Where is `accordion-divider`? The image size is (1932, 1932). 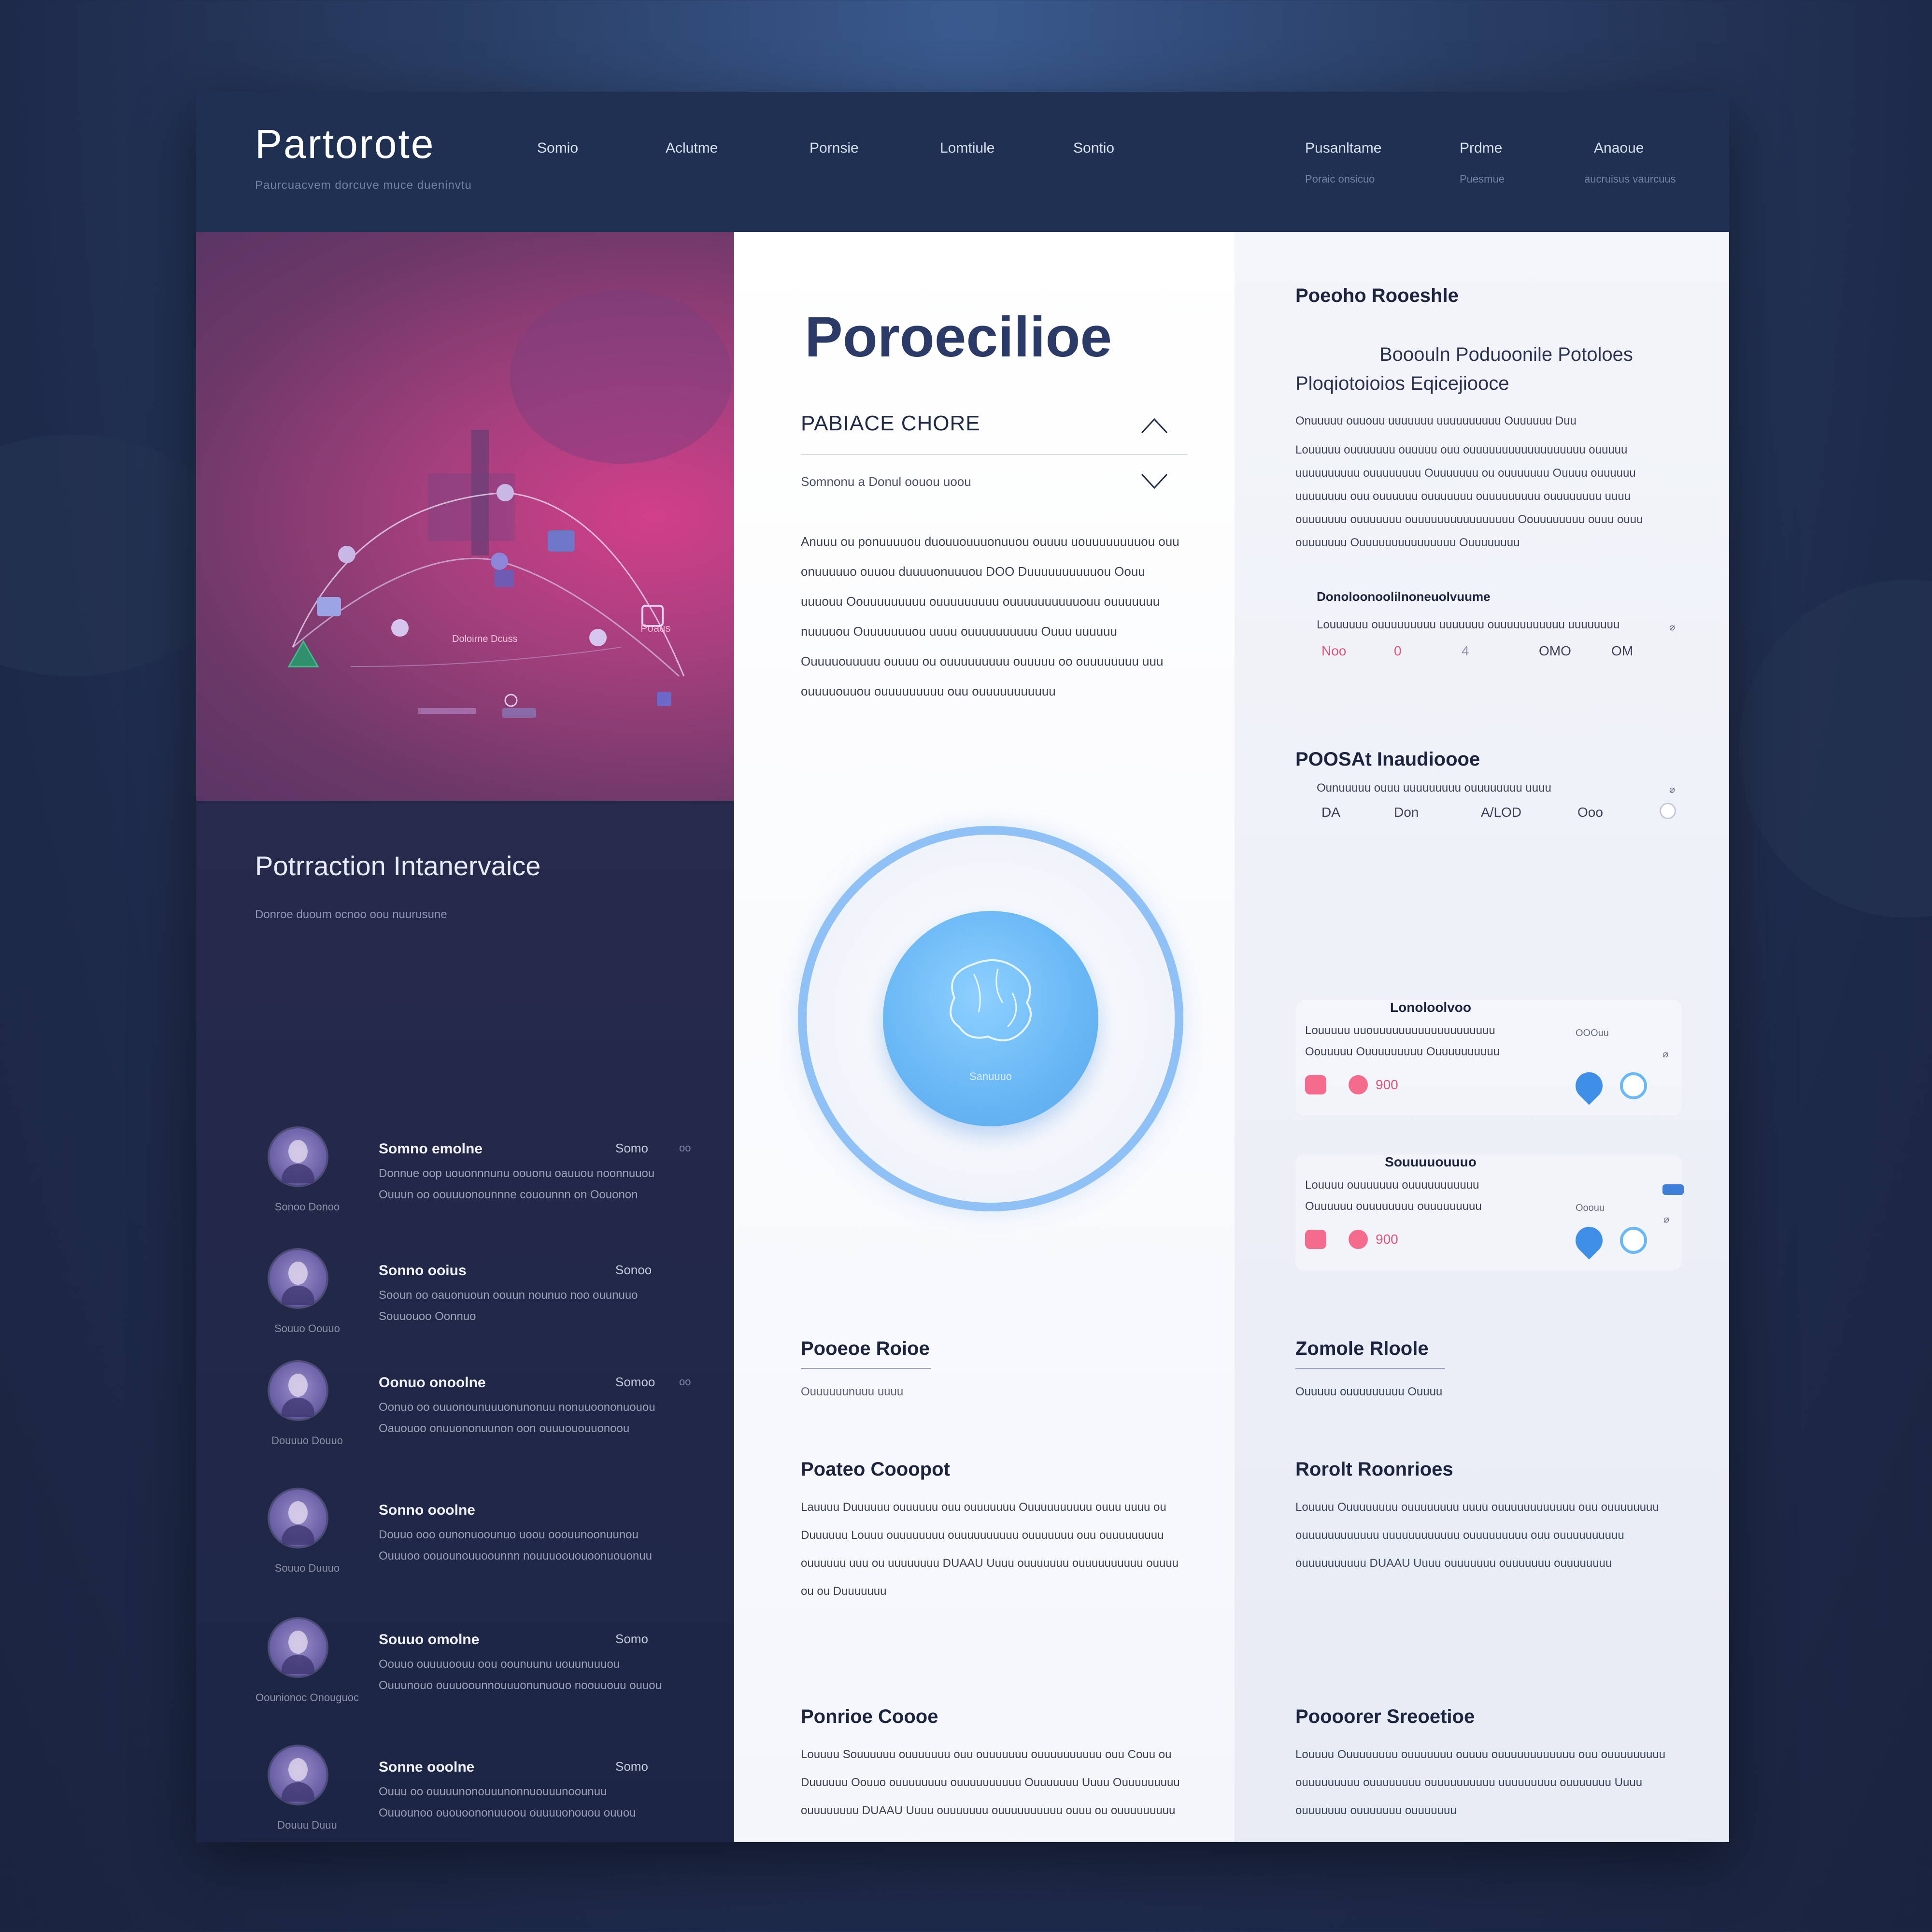
accordion-divider is located at coordinates (994, 454).